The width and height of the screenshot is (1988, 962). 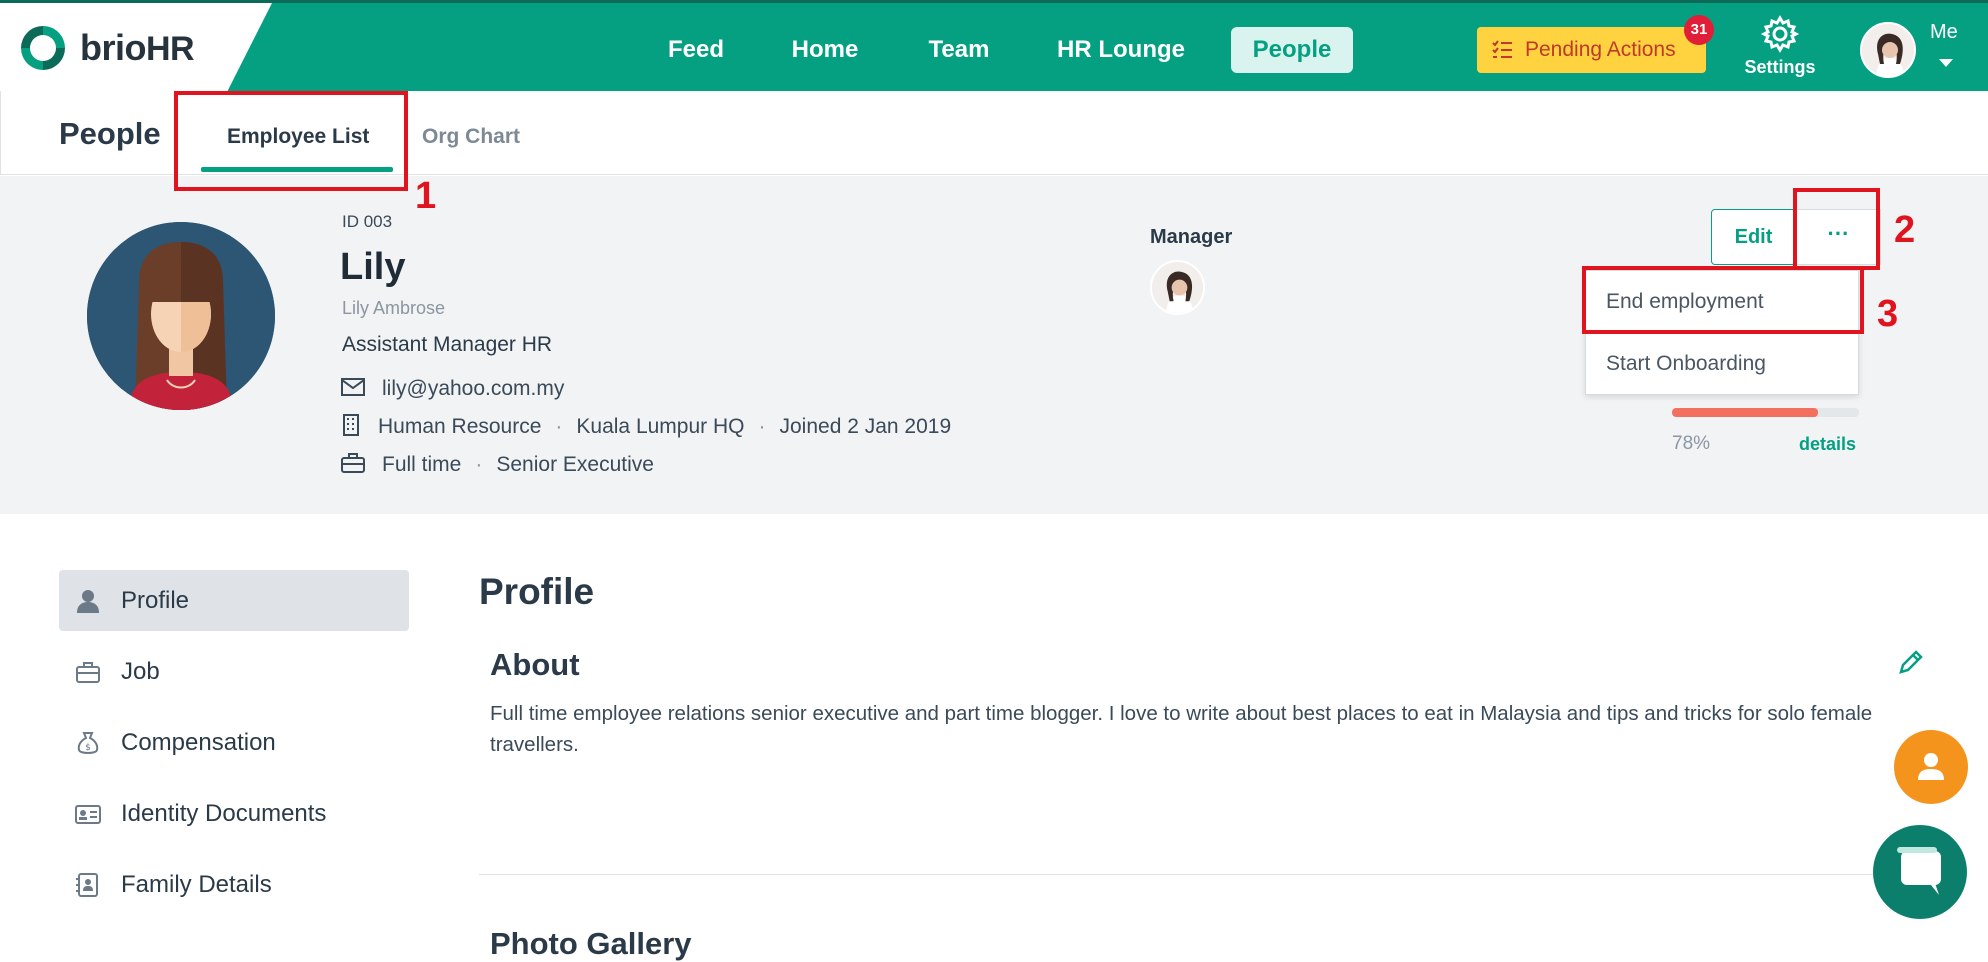 I want to click on side-menu-label: Identity Documents, so click(x=224, y=813).